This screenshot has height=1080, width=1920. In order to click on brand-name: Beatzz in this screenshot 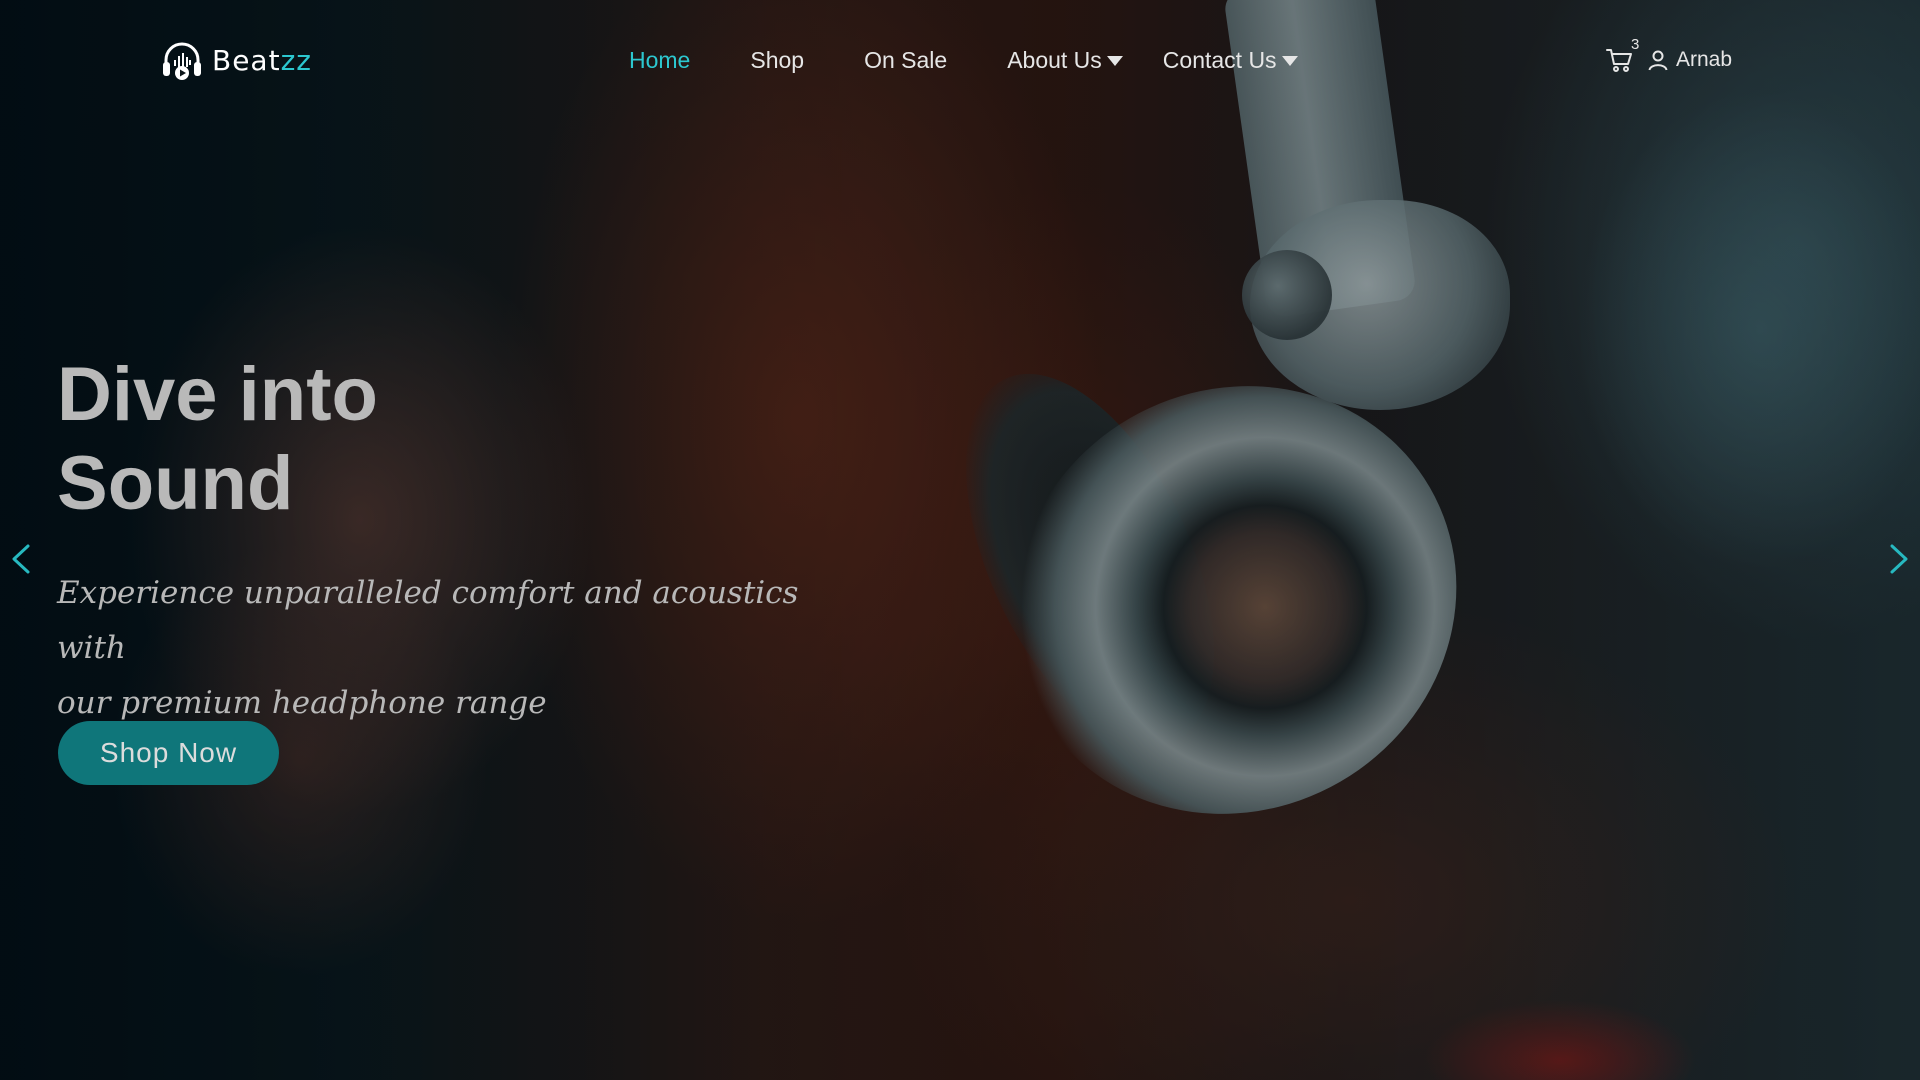, I will do `click(262, 60)`.